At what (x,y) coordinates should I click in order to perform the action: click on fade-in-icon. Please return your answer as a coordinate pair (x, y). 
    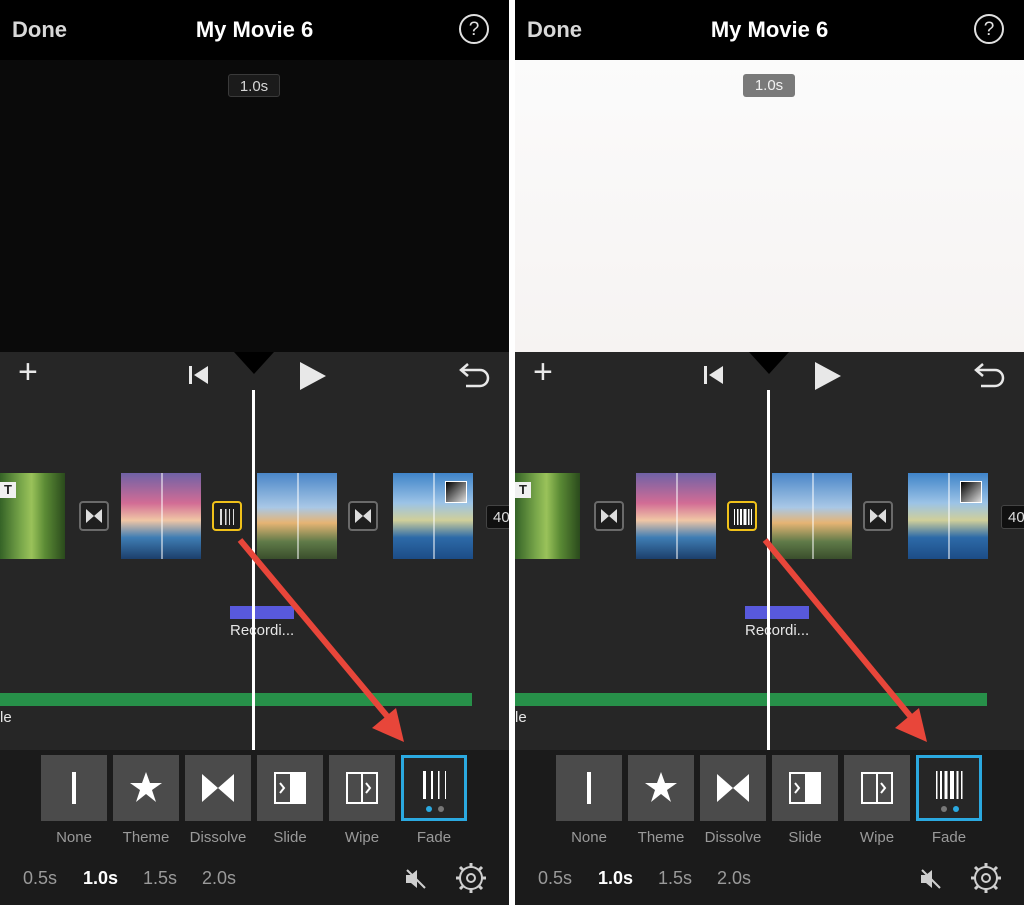
    Looking at the image, I should click on (456, 492).